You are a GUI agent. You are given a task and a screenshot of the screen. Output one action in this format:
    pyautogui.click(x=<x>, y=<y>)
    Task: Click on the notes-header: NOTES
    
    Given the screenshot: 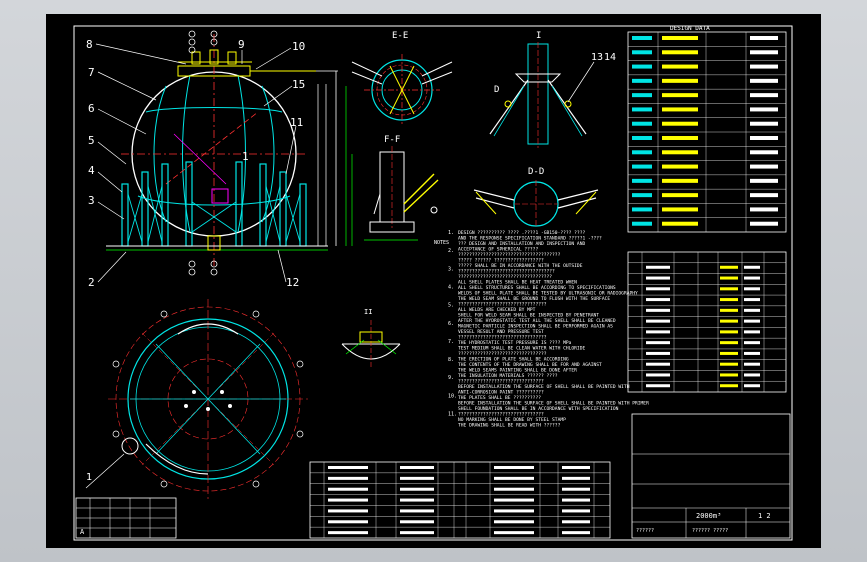 What is the action you would take?
    pyautogui.click(x=441, y=243)
    